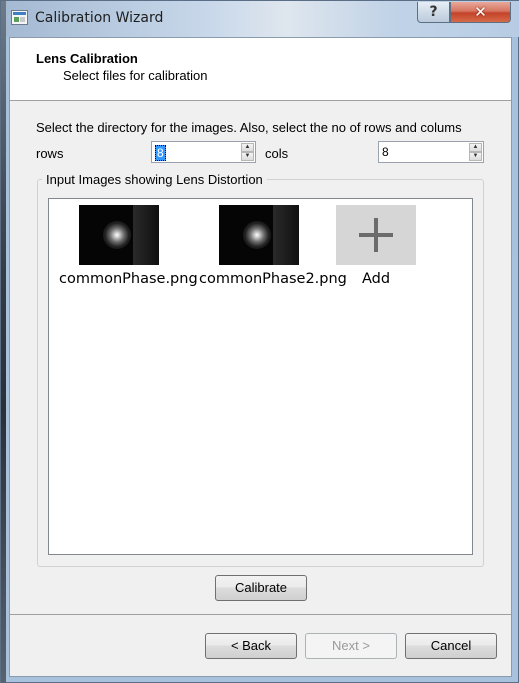  What do you see at coordinates (431, 152) in the screenshot?
I see `cols-spinbox: 8 ▲ ▼` at bounding box center [431, 152].